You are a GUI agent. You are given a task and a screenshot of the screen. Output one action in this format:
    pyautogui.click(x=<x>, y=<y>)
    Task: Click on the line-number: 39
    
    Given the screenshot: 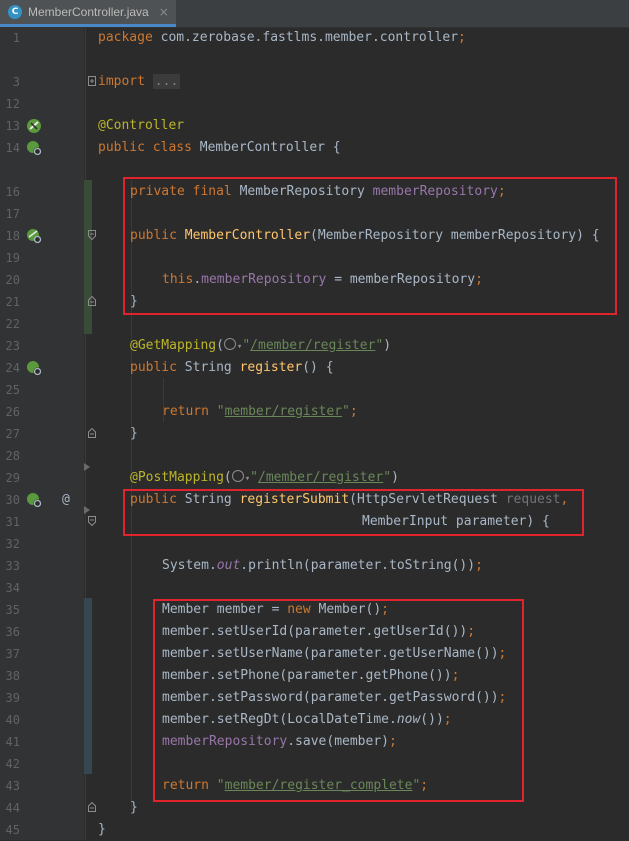 What is the action you would take?
    pyautogui.click(x=12, y=698)
    